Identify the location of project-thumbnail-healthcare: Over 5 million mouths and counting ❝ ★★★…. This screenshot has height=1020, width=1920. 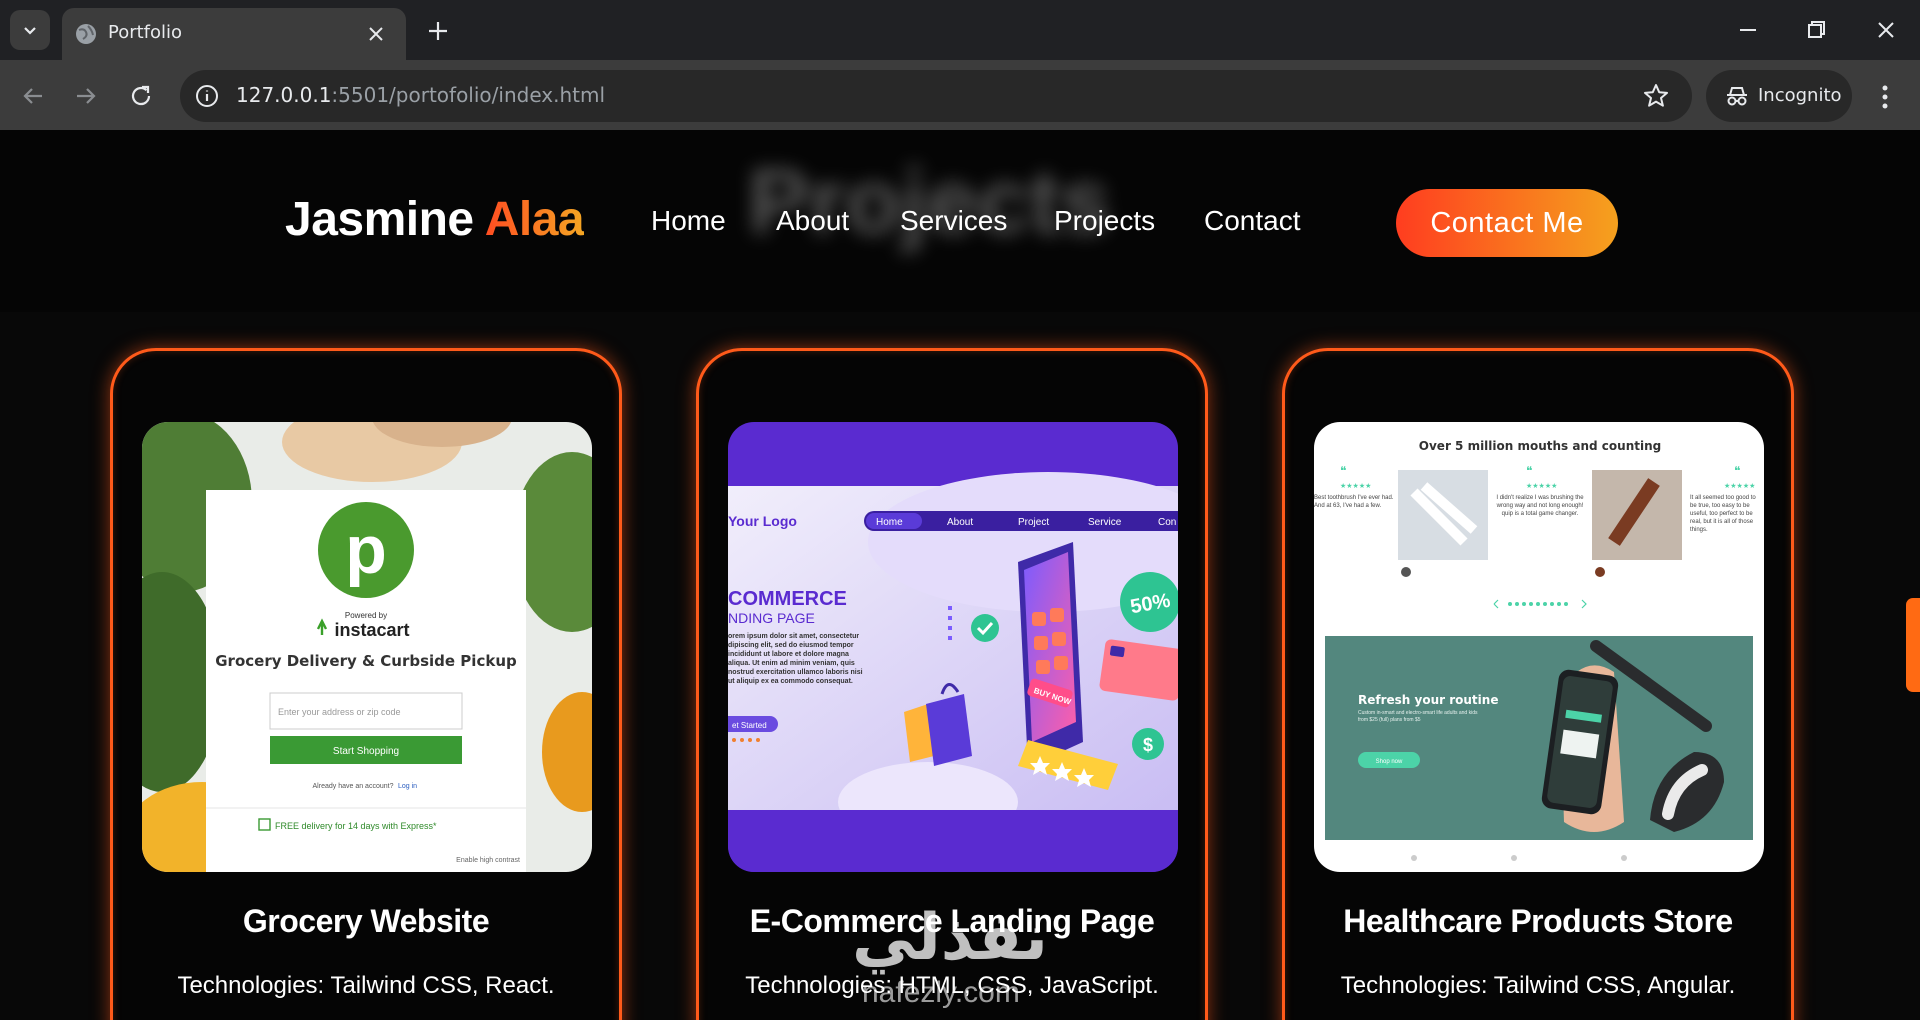
(1539, 647).